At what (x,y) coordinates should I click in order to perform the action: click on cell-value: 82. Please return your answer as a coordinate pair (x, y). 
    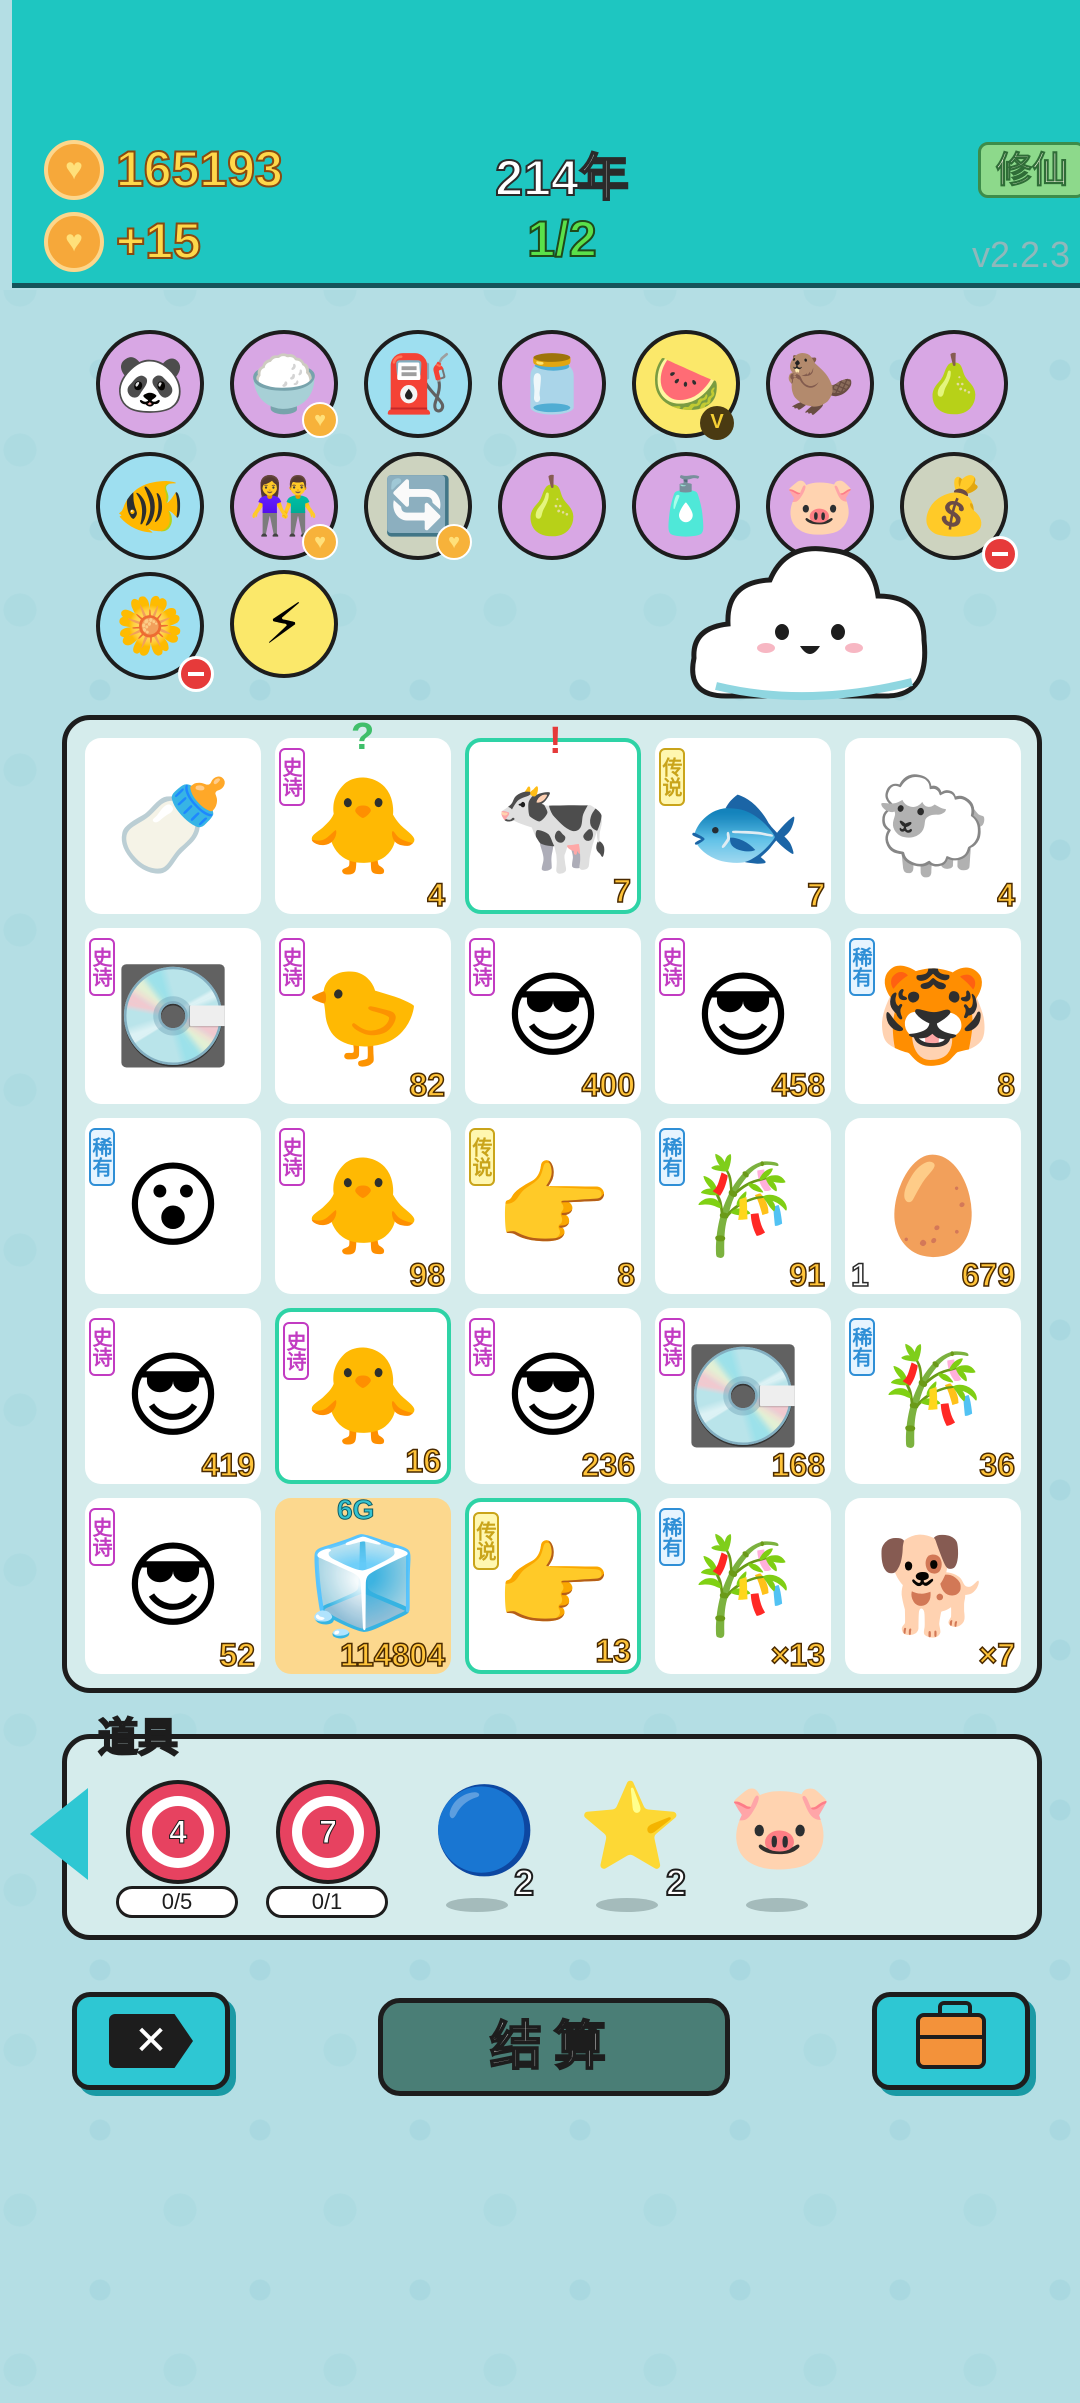
    Looking at the image, I should click on (427, 1085).